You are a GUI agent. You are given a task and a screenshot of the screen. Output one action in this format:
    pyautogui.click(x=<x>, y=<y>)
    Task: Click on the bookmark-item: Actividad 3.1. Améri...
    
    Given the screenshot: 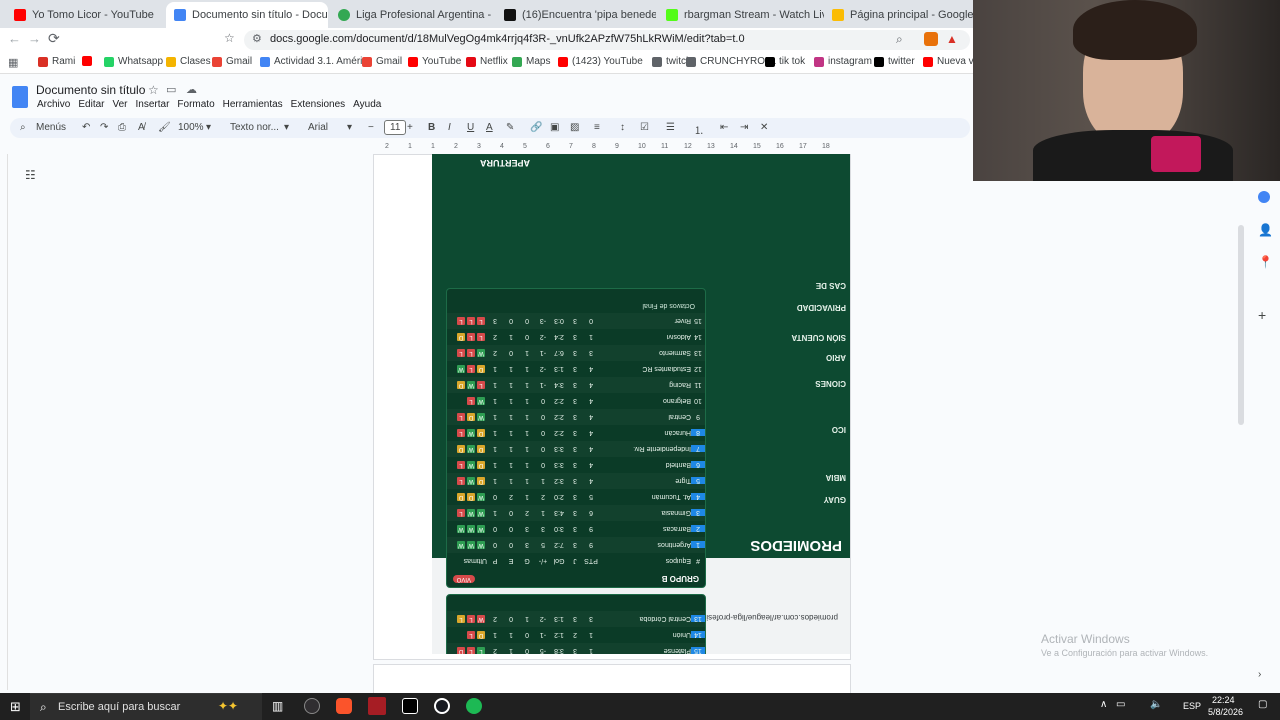 What is the action you would take?
    pyautogui.click(x=315, y=61)
    